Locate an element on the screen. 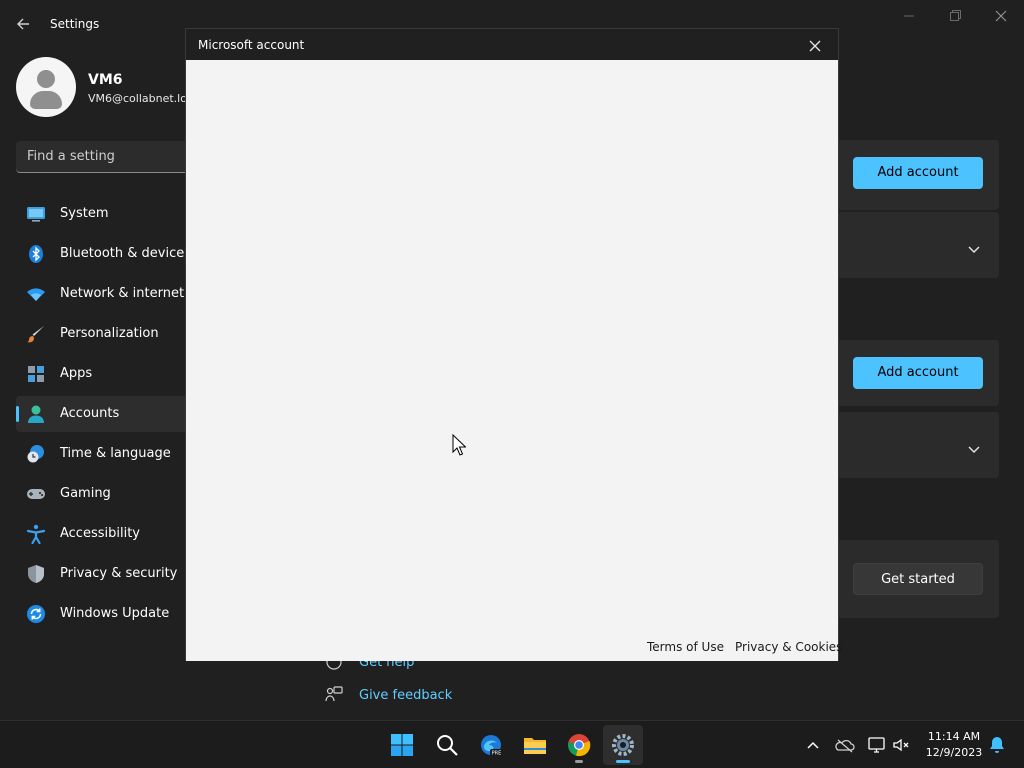 The width and height of the screenshot is (1024, 768). taskbar-clock: 11:14 AM 12/9/2023 is located at coordinates (954, 745).